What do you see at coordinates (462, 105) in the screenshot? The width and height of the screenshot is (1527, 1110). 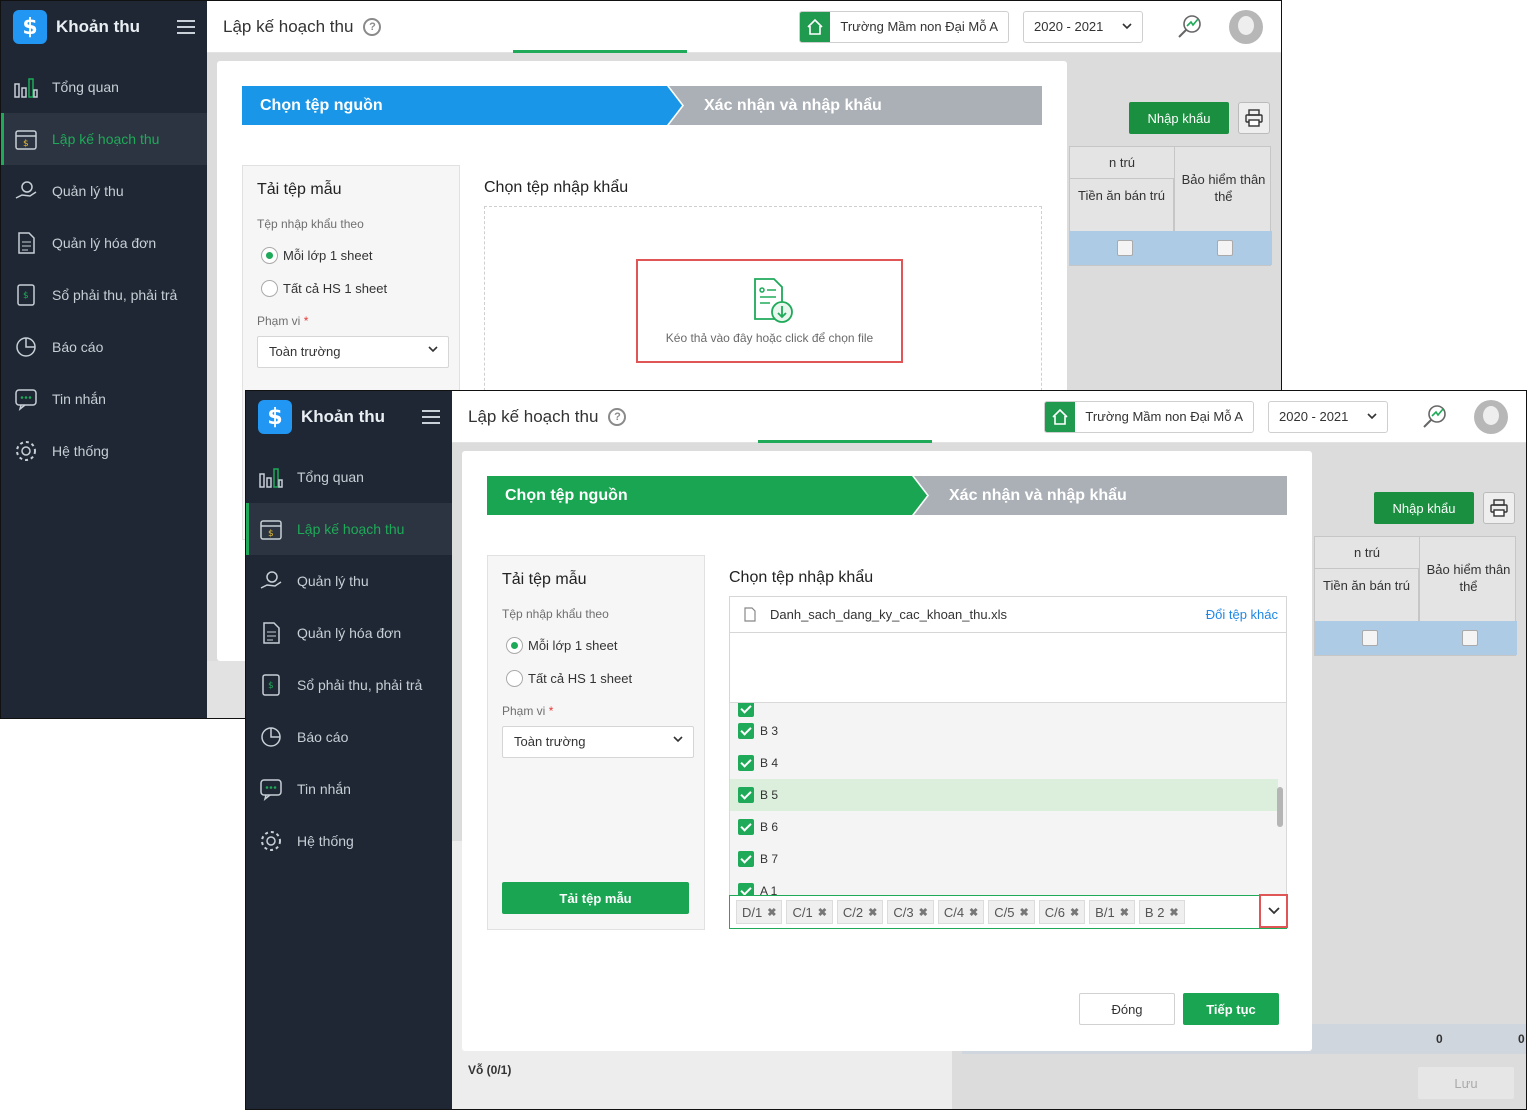 I see `step-choose-source: Chọn tệp nguồn` at bounding box center [462, 105].